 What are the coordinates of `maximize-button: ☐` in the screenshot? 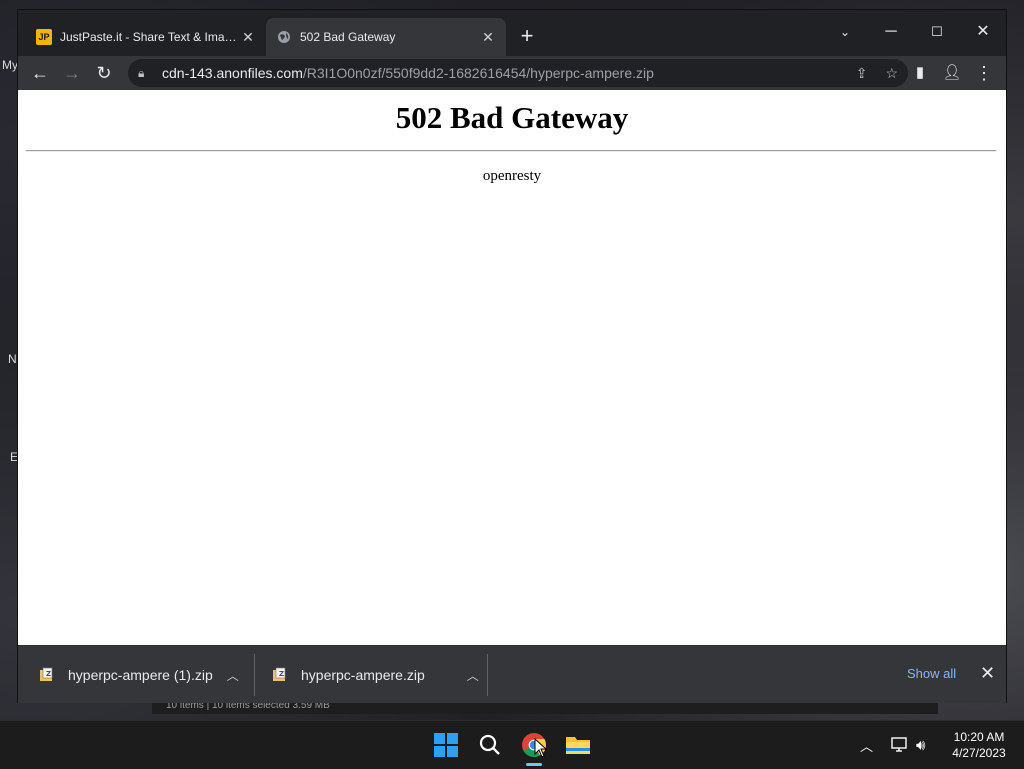 It's located at (937, 32).